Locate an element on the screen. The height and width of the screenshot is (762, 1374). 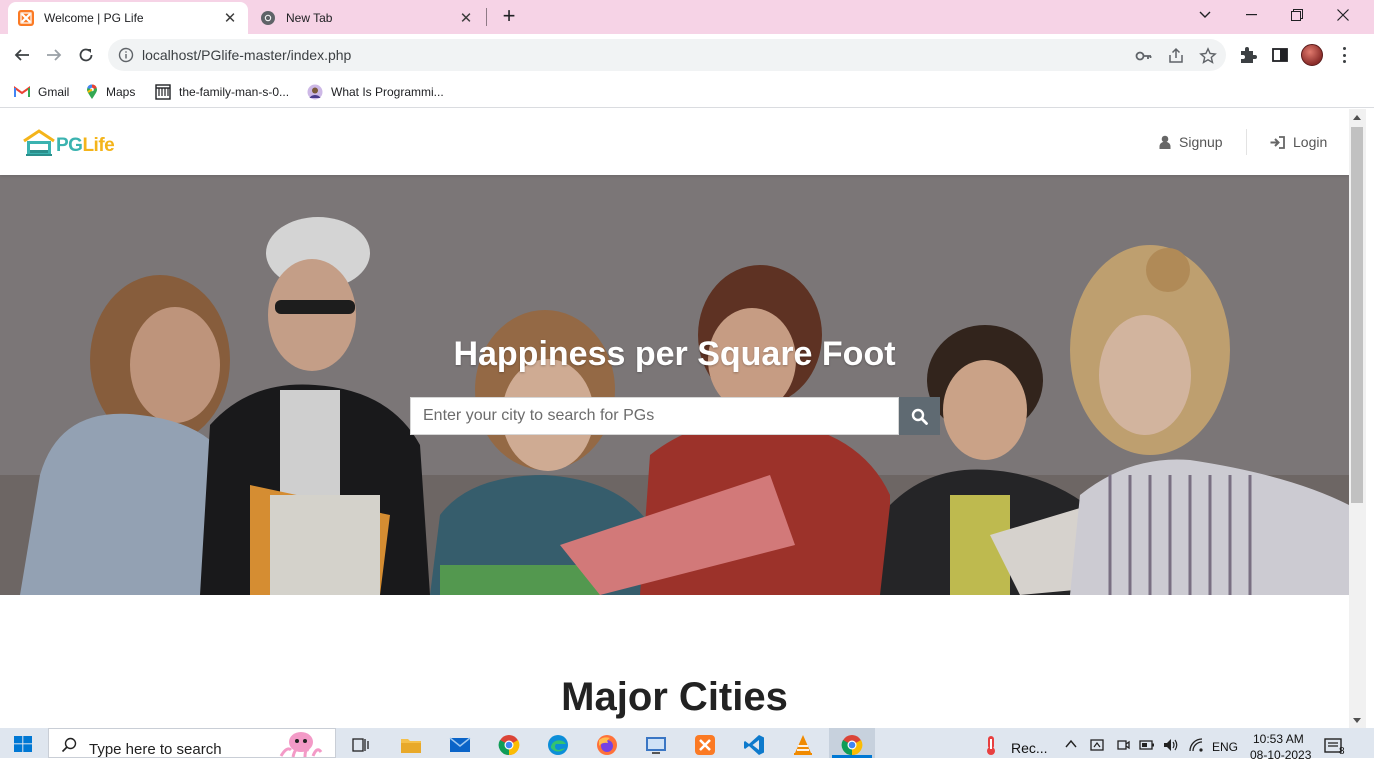
back-arrow-icon is located at coordinates (22, 55).